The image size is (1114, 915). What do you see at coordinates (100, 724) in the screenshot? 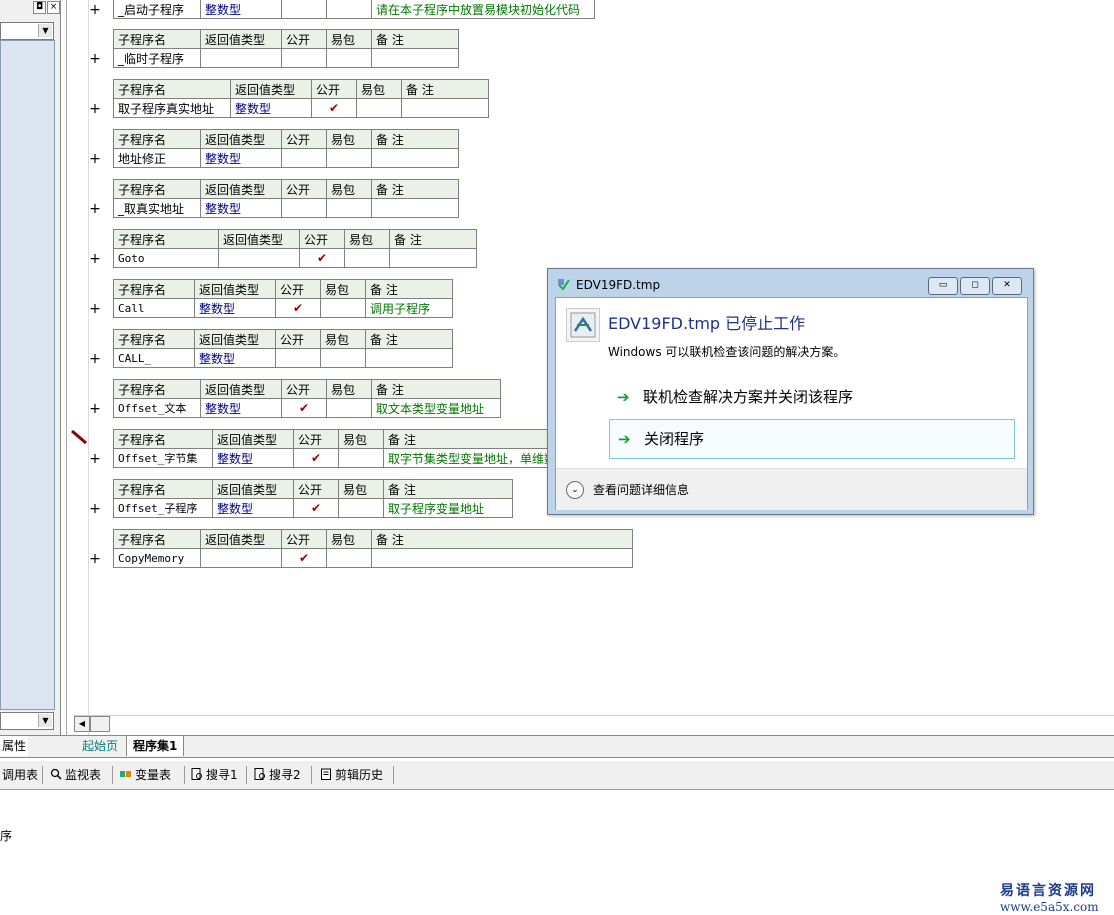
I see `scroll-thumb` at bounding box center [100, 724].